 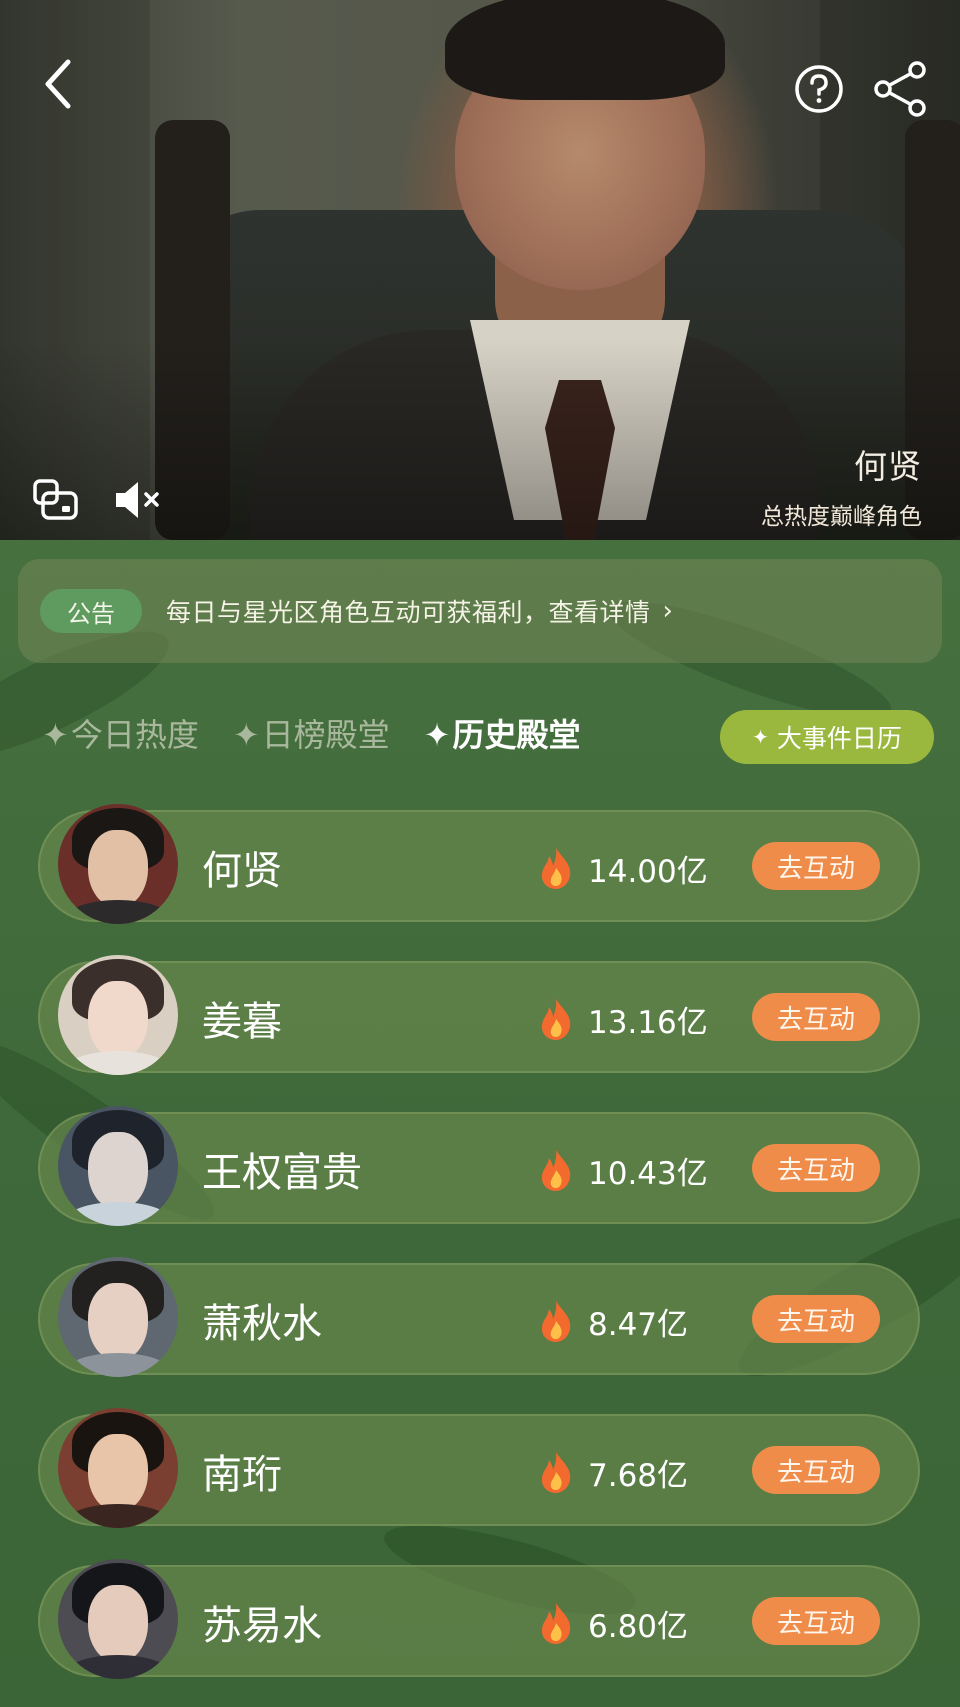 I want to click on heat-value: 10.43亿, so click(x=648, y=1174).